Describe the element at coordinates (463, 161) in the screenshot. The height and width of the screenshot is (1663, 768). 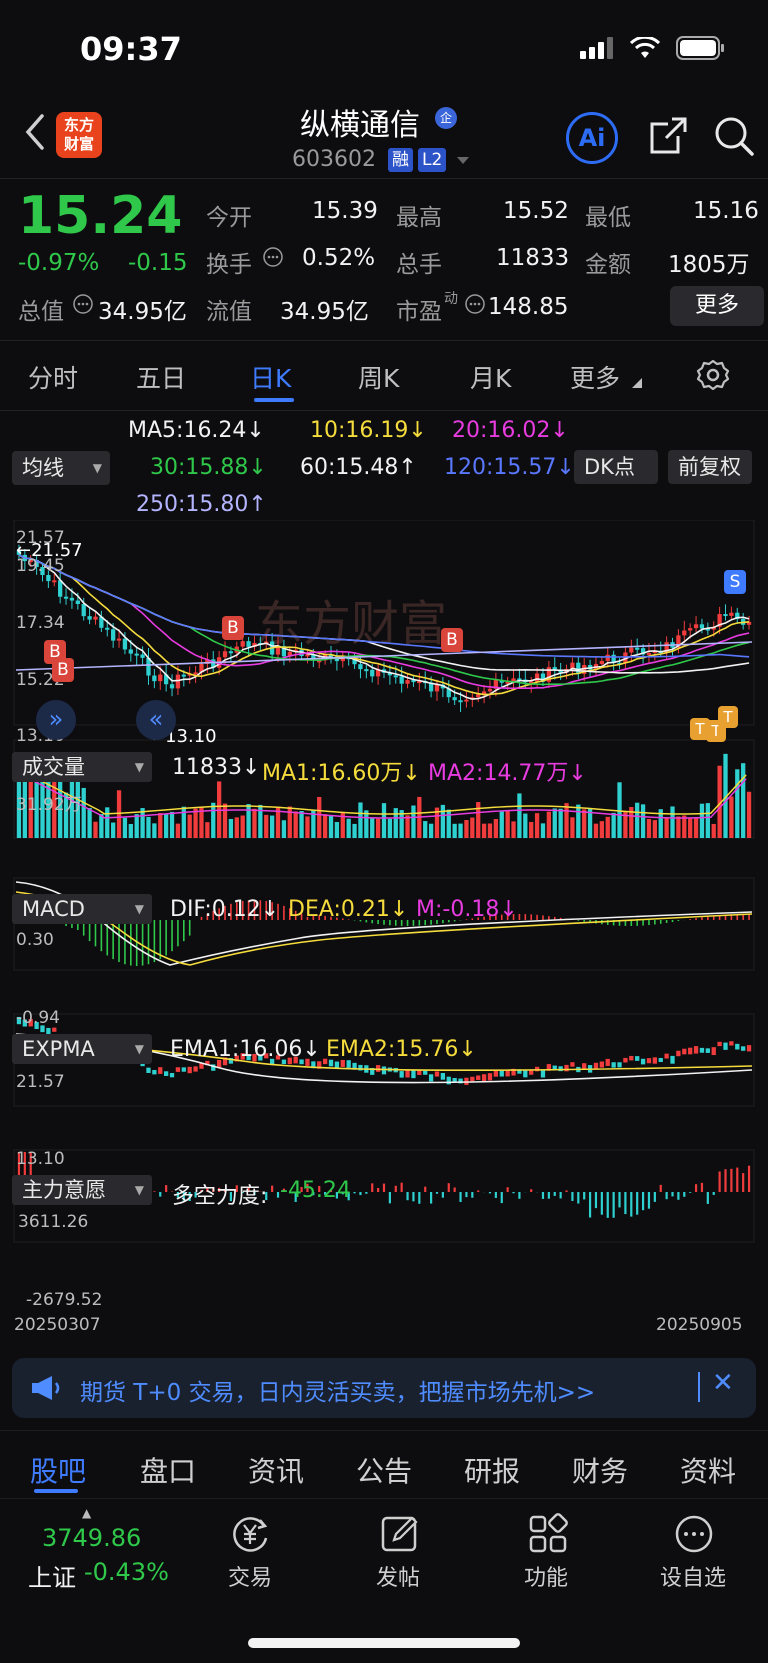
I see `dropdown-arrow-icon` at that location.